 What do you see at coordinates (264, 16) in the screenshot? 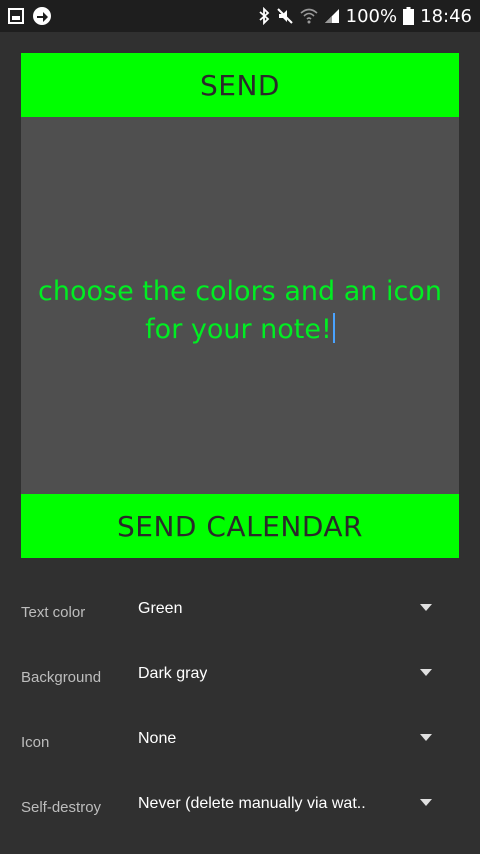
I see `bluetooth-icon` at bounding box center [264, 16].